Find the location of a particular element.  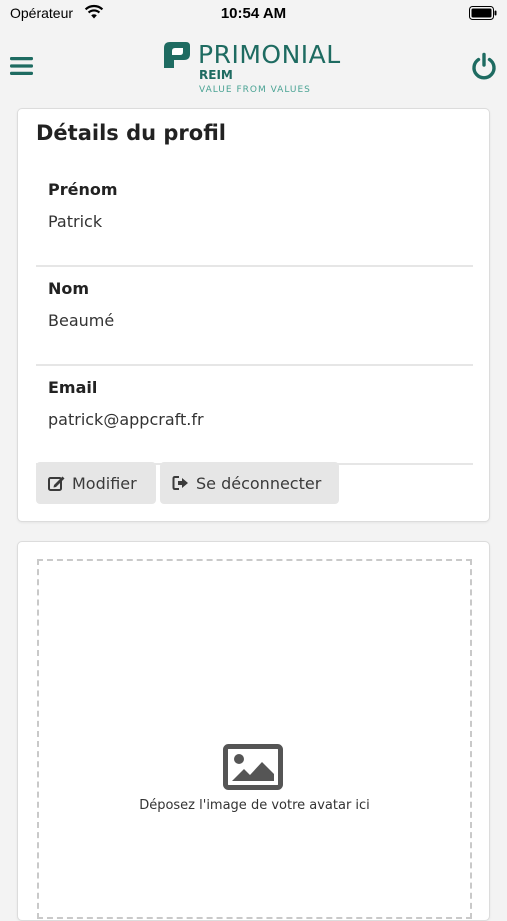

image-icon is located at coordinates (253, 767).